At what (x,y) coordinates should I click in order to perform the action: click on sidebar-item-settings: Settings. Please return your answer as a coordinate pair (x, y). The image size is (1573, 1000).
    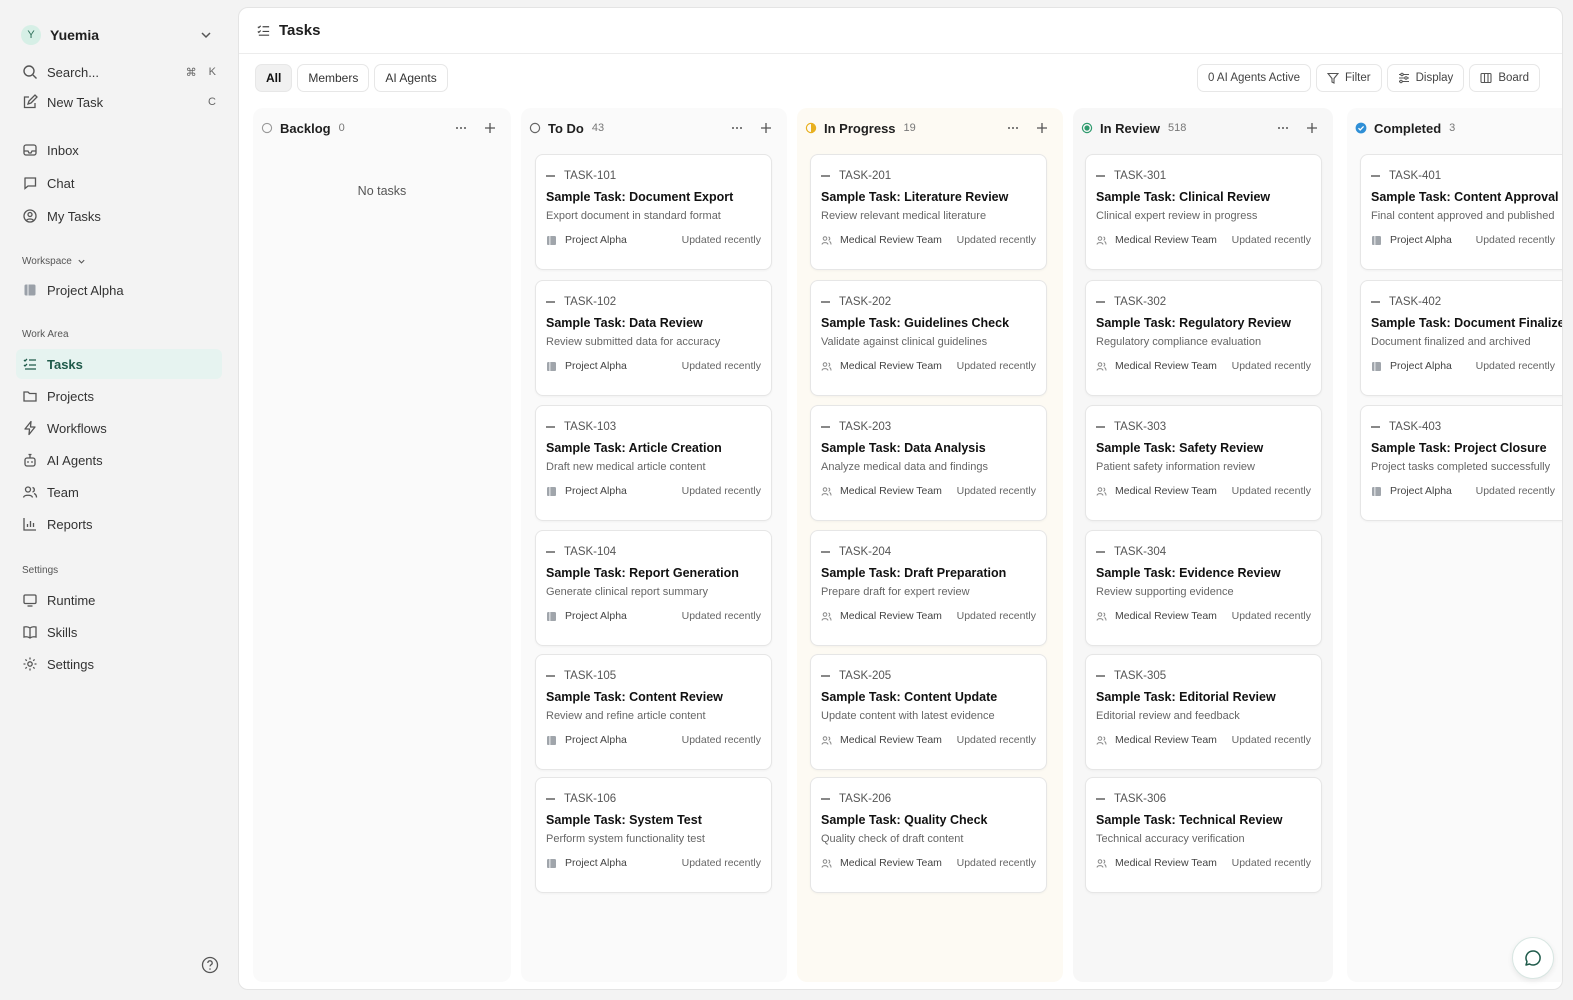
    Looking at the image, I should click on (119, 664).